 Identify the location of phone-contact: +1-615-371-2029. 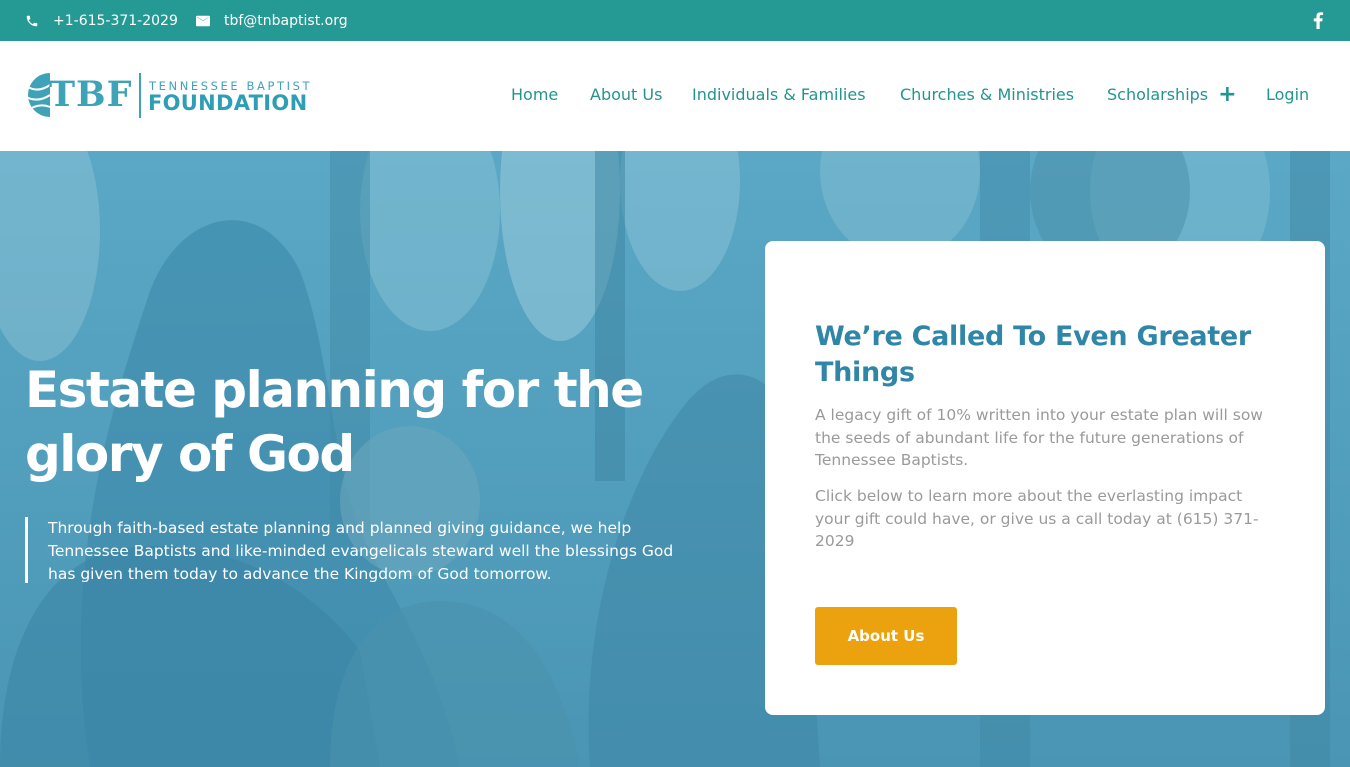
(101, 20).